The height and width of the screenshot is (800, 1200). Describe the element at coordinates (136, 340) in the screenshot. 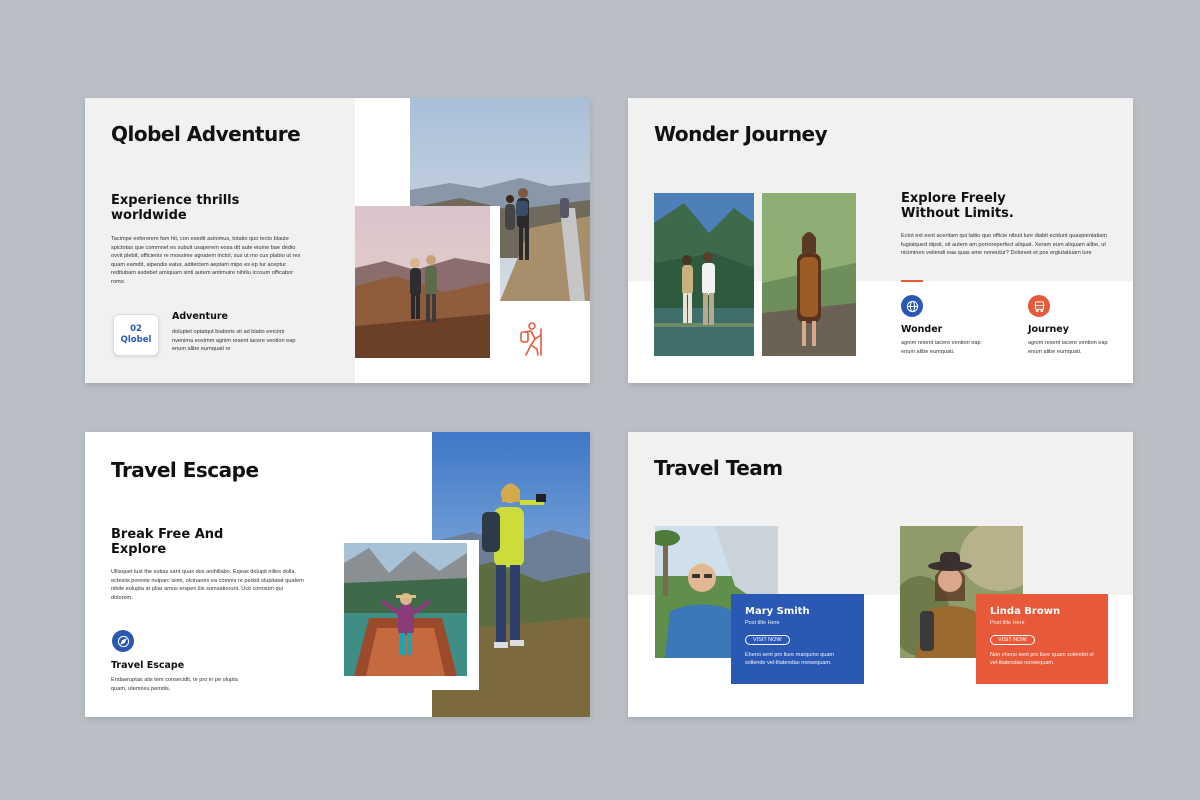

I see `badge-name: Qlobel` at that location.